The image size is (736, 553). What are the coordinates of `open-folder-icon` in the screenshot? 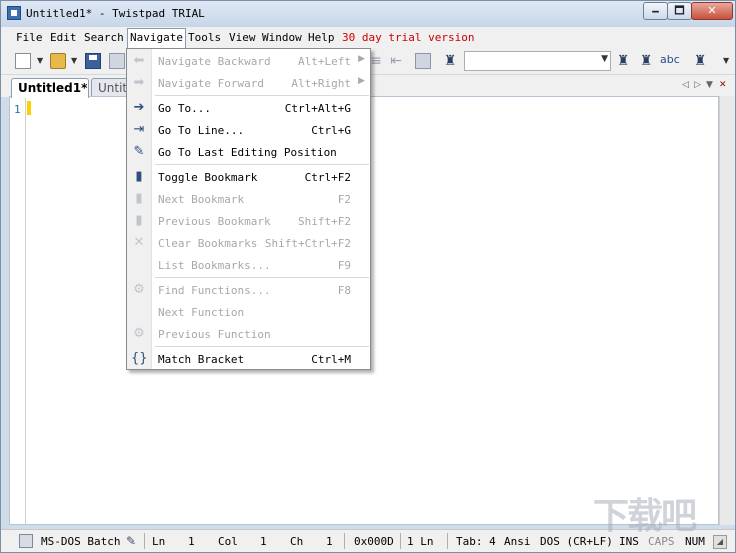 It's located at (58, 61).